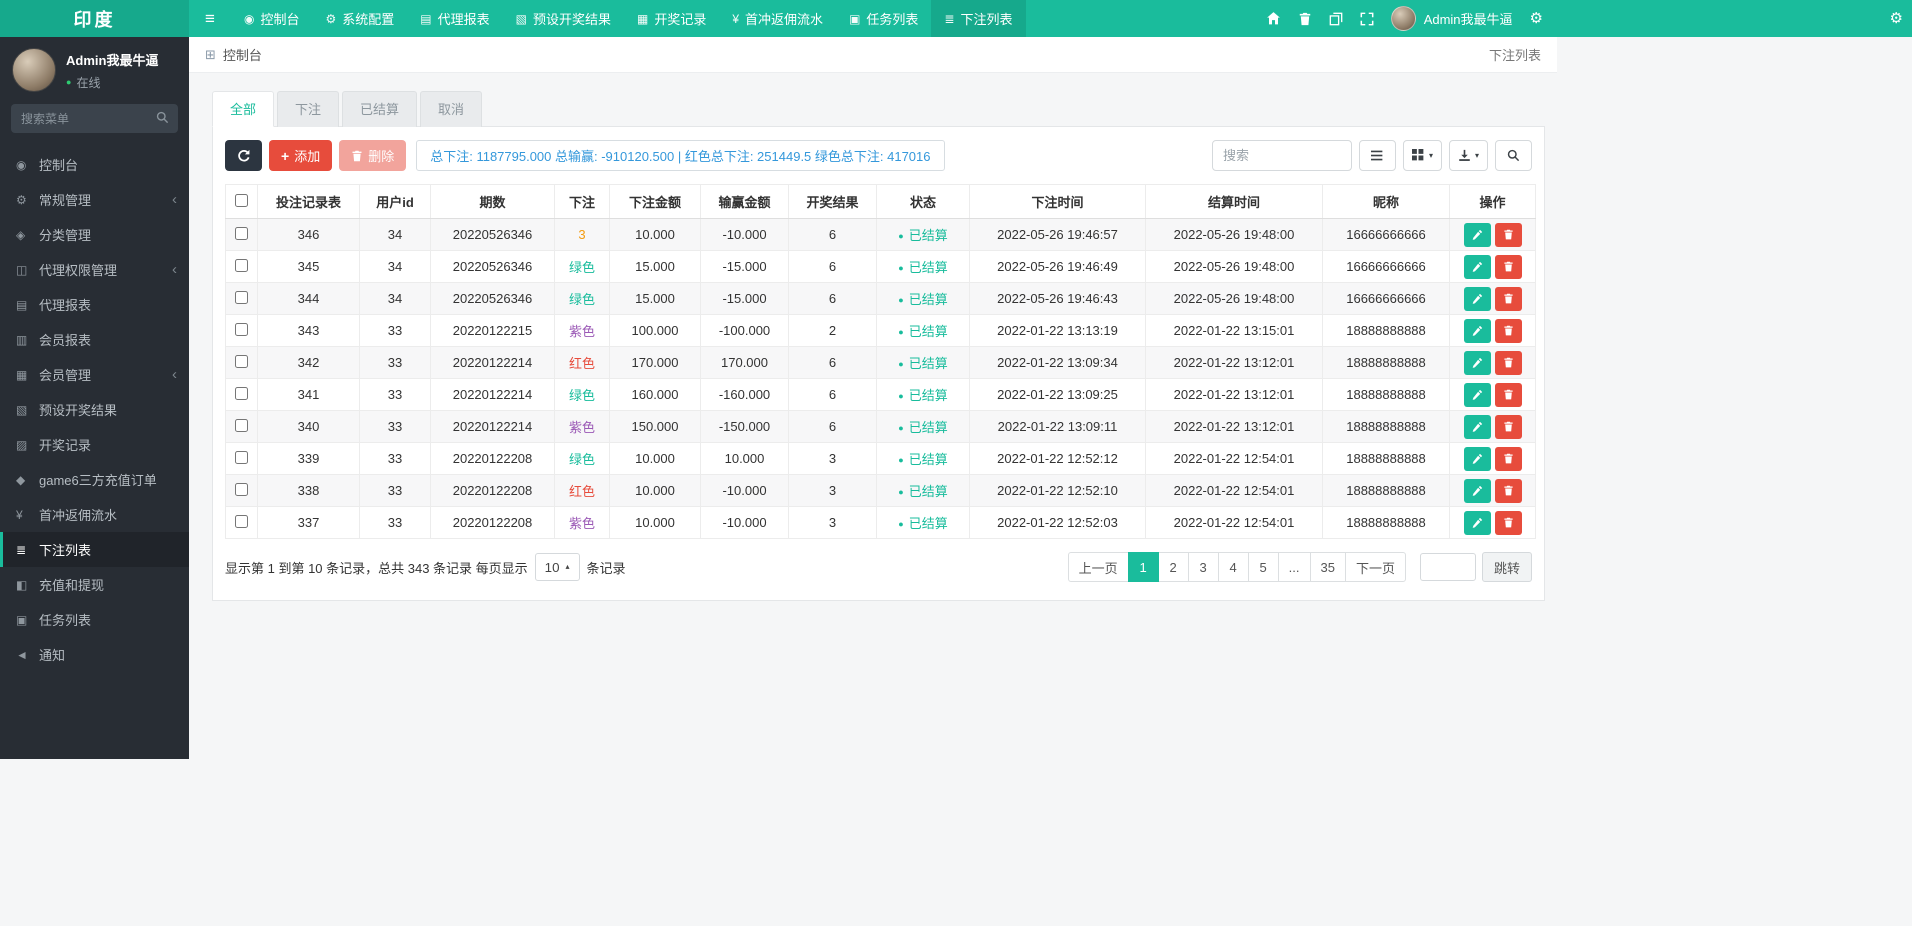 The image size is (1912, 926). What do you see at coordinates (582, 490) in the screenshot?
I see `cell-bet: 红色` at bounding box center [582, 490].